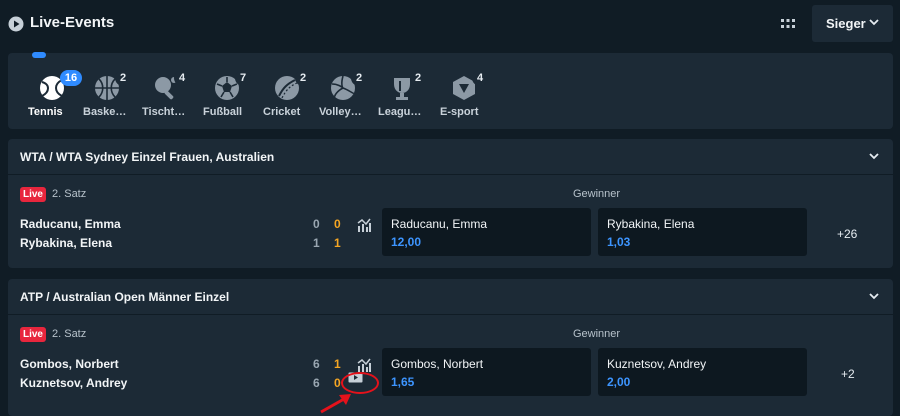 The height and width of the screenshot is (416, 900). I want to click on selection-name: Raducanu, Emma, so click(439, 224).